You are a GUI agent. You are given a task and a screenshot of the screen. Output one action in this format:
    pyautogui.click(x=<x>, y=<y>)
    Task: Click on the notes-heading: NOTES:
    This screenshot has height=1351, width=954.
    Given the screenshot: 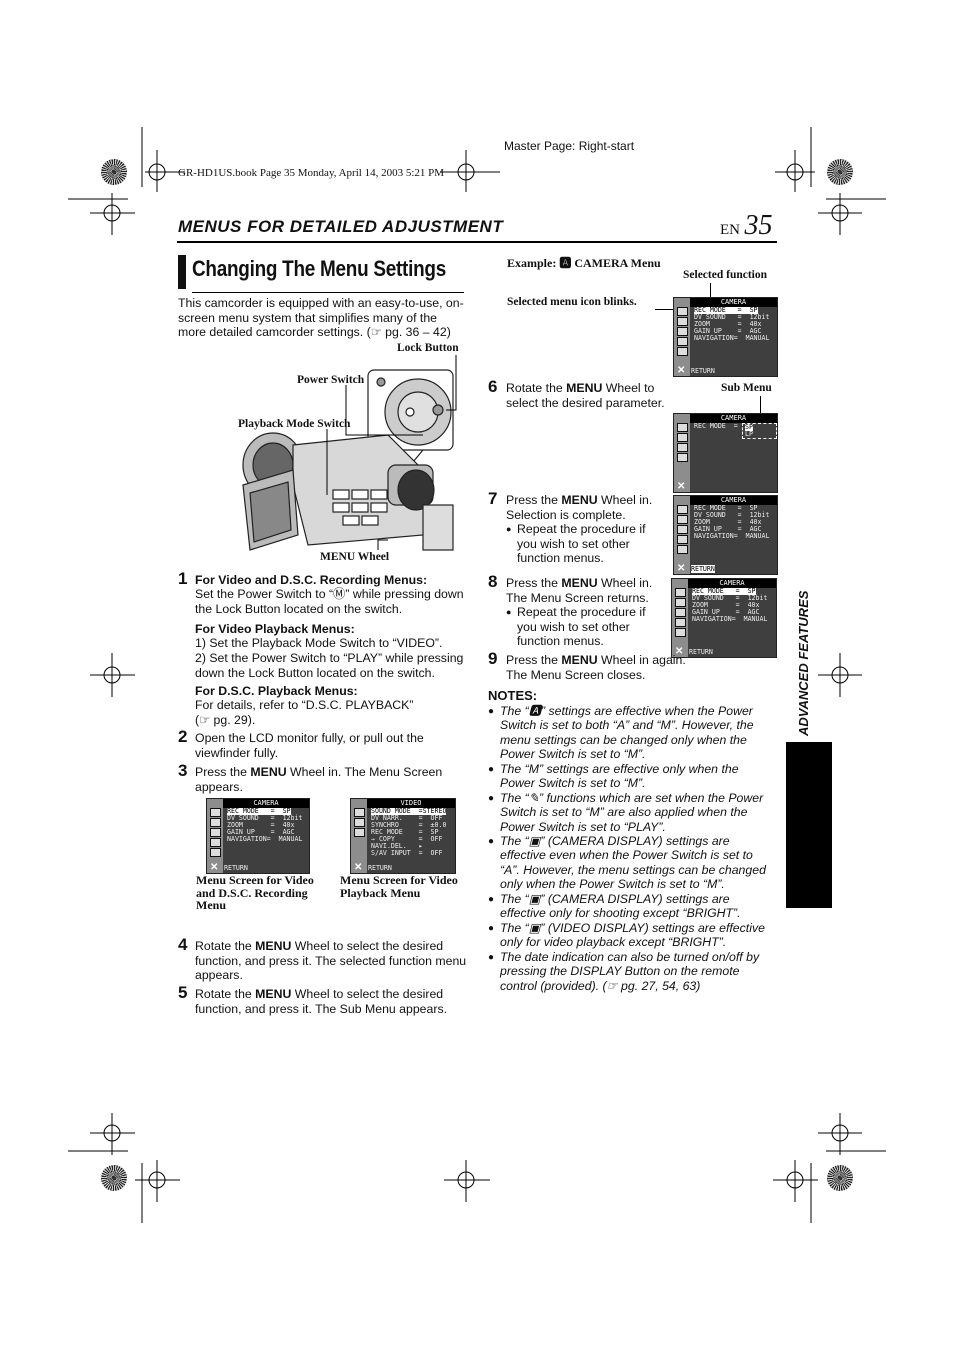 What is the action you would take?
    pyautogui.click(x=513, y=695)
    